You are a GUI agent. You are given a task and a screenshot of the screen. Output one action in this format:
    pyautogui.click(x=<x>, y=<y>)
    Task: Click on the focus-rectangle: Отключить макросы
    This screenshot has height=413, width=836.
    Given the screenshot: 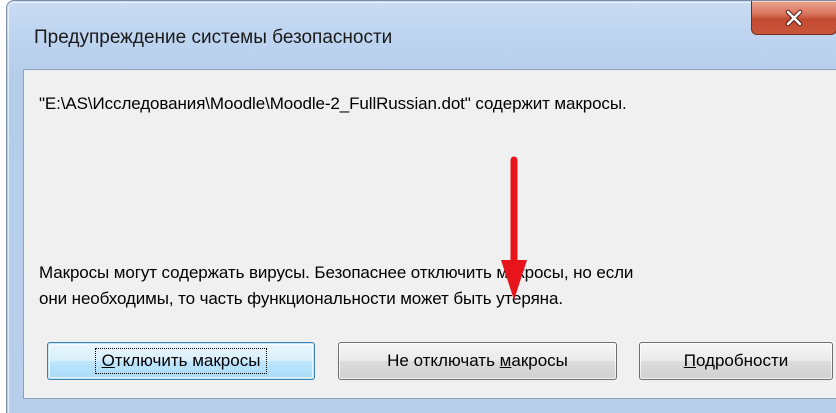 What is the action you would take?
    pyautogui.click(x=181, y=361)
    